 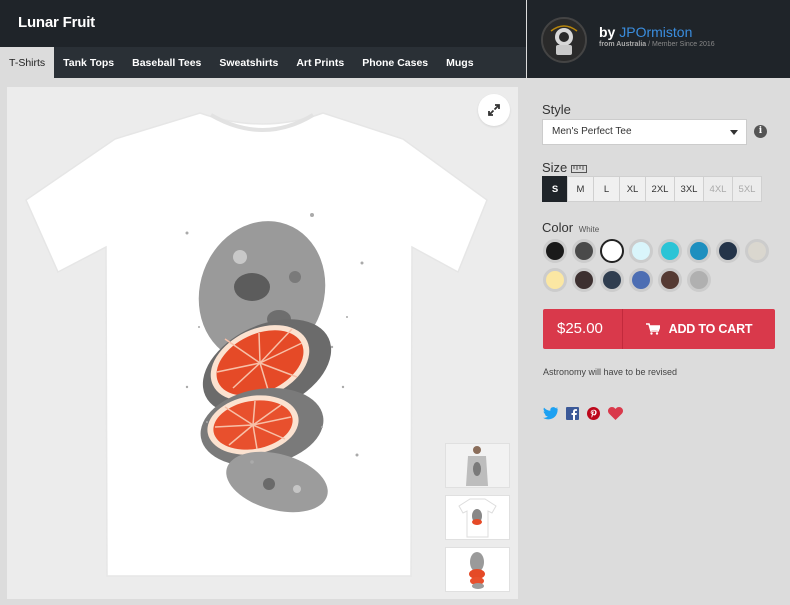 What do you see at coordinates (747, 189) in the screenshot?
I see `size-option-5xl: 5XL` at bounding box center [747, 189].